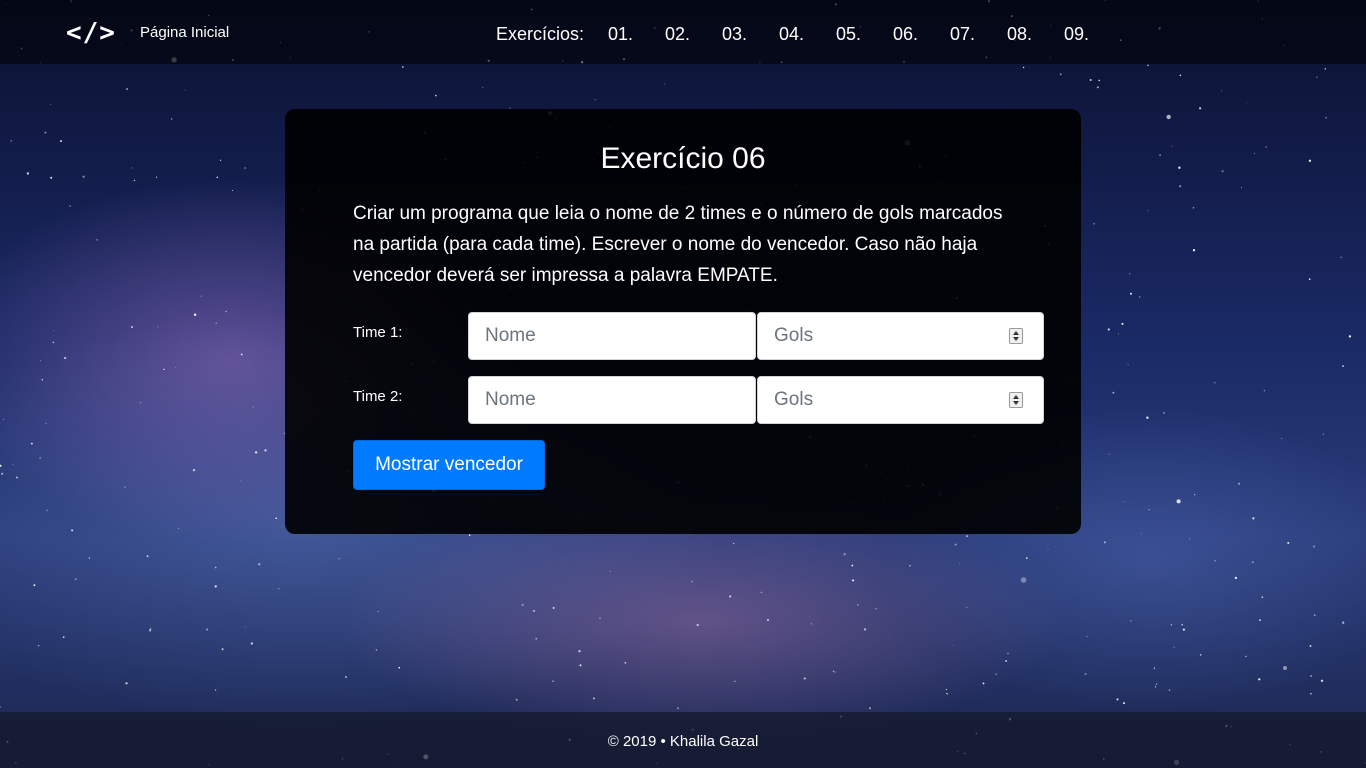 The image size is (1366, 768). Describe the element at coordinates (693, 34) in the screenshot. I see `exercise-link-02: 02.` at that location.